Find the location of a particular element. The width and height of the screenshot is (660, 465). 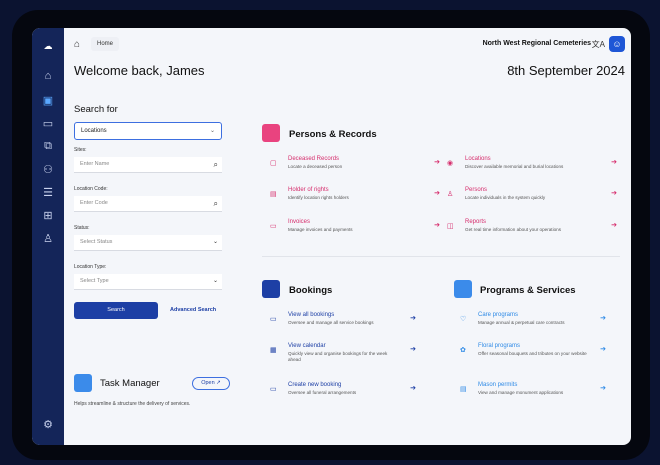

sidebar: ☁ ⌂ ▣ ▭ ⧉ ⚇ ☰ ⊞ ♙ ⚙ is located at coordinates (48, 236).